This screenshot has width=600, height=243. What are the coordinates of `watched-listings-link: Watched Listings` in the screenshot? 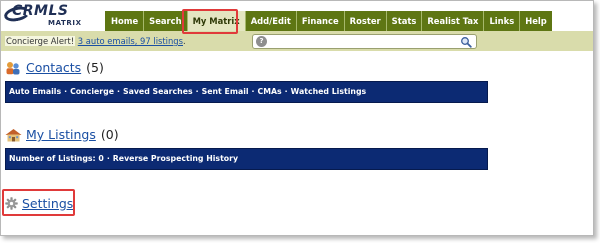 It's located at (329, 91).